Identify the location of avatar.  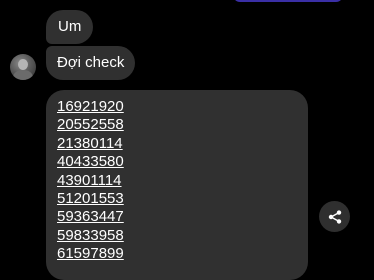
(23, 67).